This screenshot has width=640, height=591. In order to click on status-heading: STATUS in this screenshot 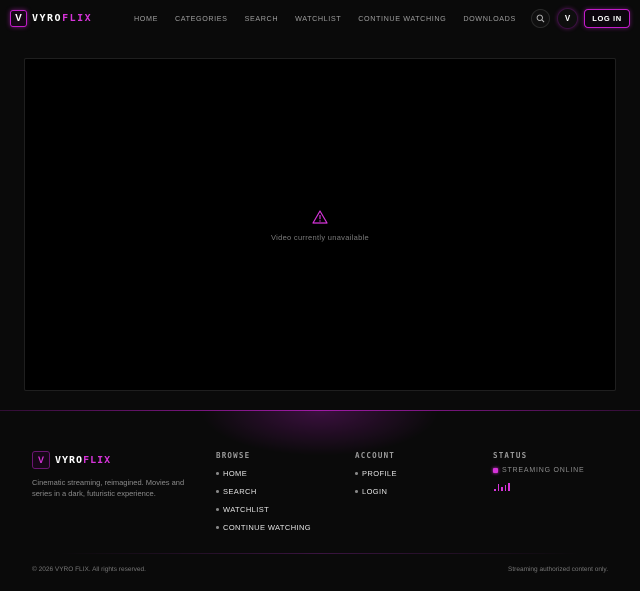, I will do `click(510, 455)`.